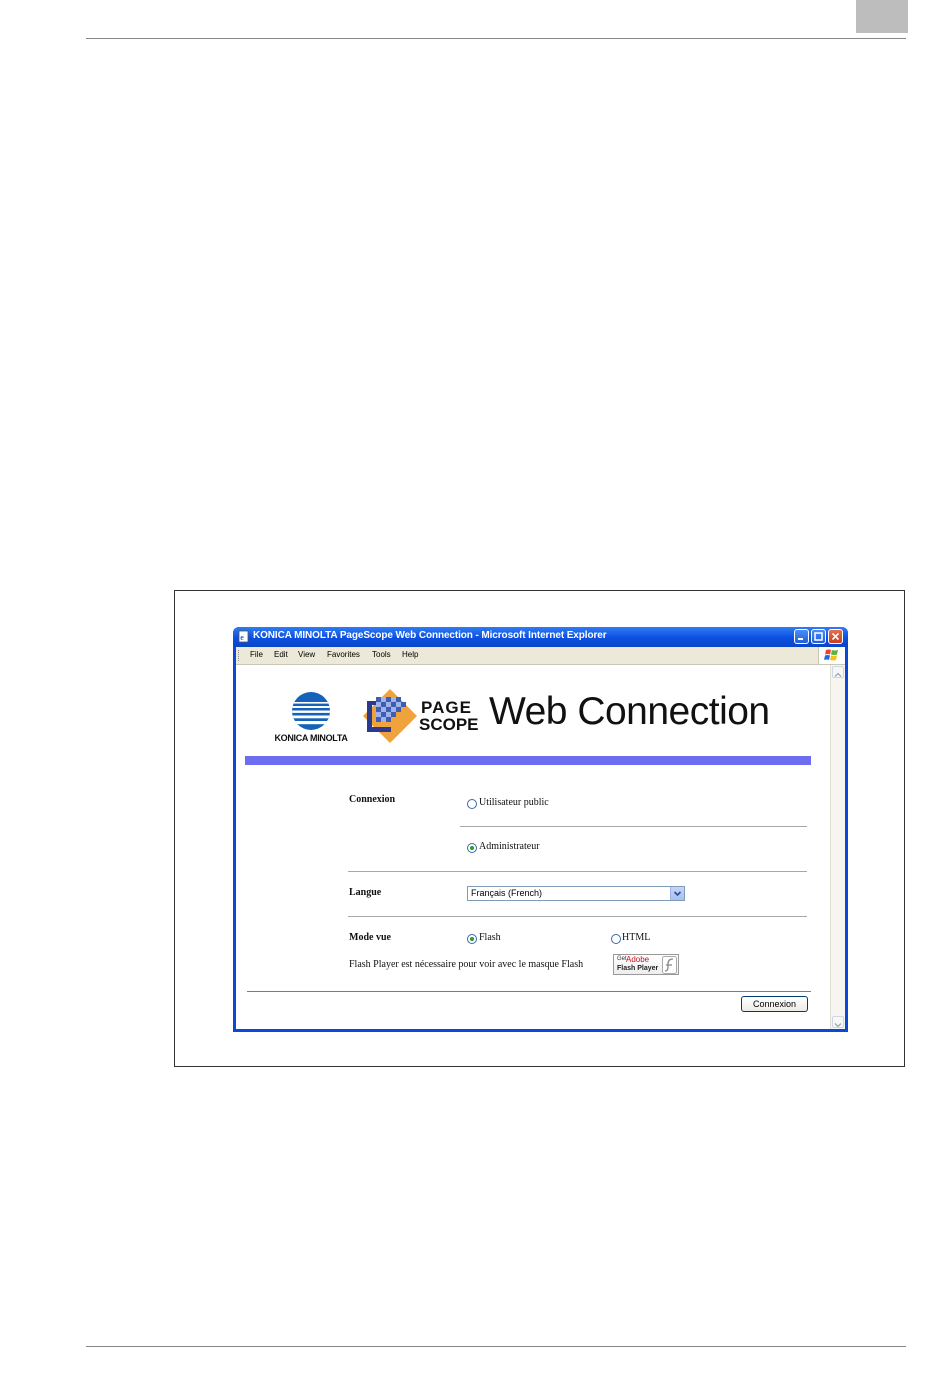  What do you see at coordinates (410, 654) in the screenshot?
I see `menu-help: Help` at bounding box center [410, 654].